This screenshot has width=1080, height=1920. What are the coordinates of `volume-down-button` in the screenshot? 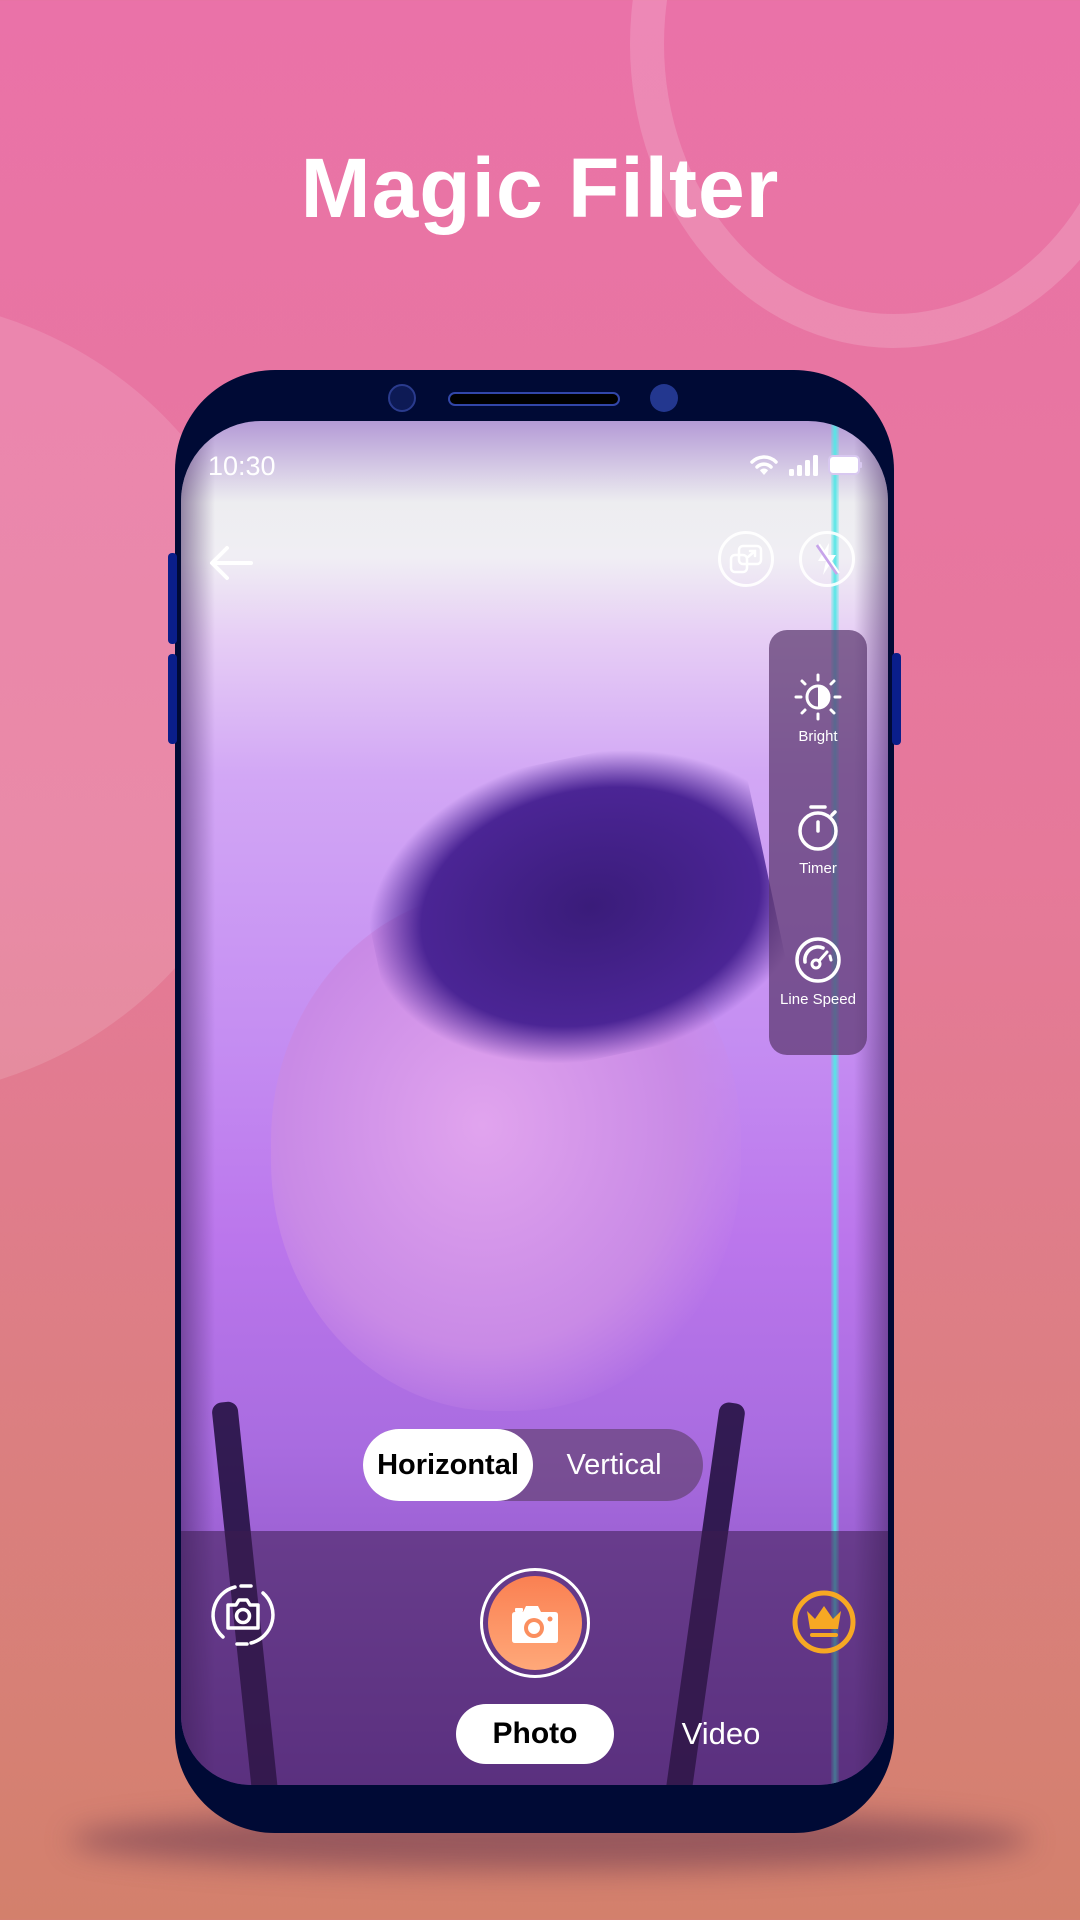 It's located at (172, 699).